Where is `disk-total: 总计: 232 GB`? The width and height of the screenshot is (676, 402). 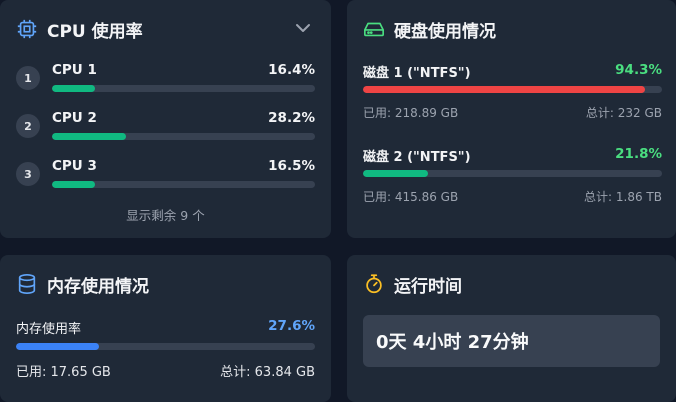 disk-total: 总计: 232 GB is located at coordinates (623, 113).